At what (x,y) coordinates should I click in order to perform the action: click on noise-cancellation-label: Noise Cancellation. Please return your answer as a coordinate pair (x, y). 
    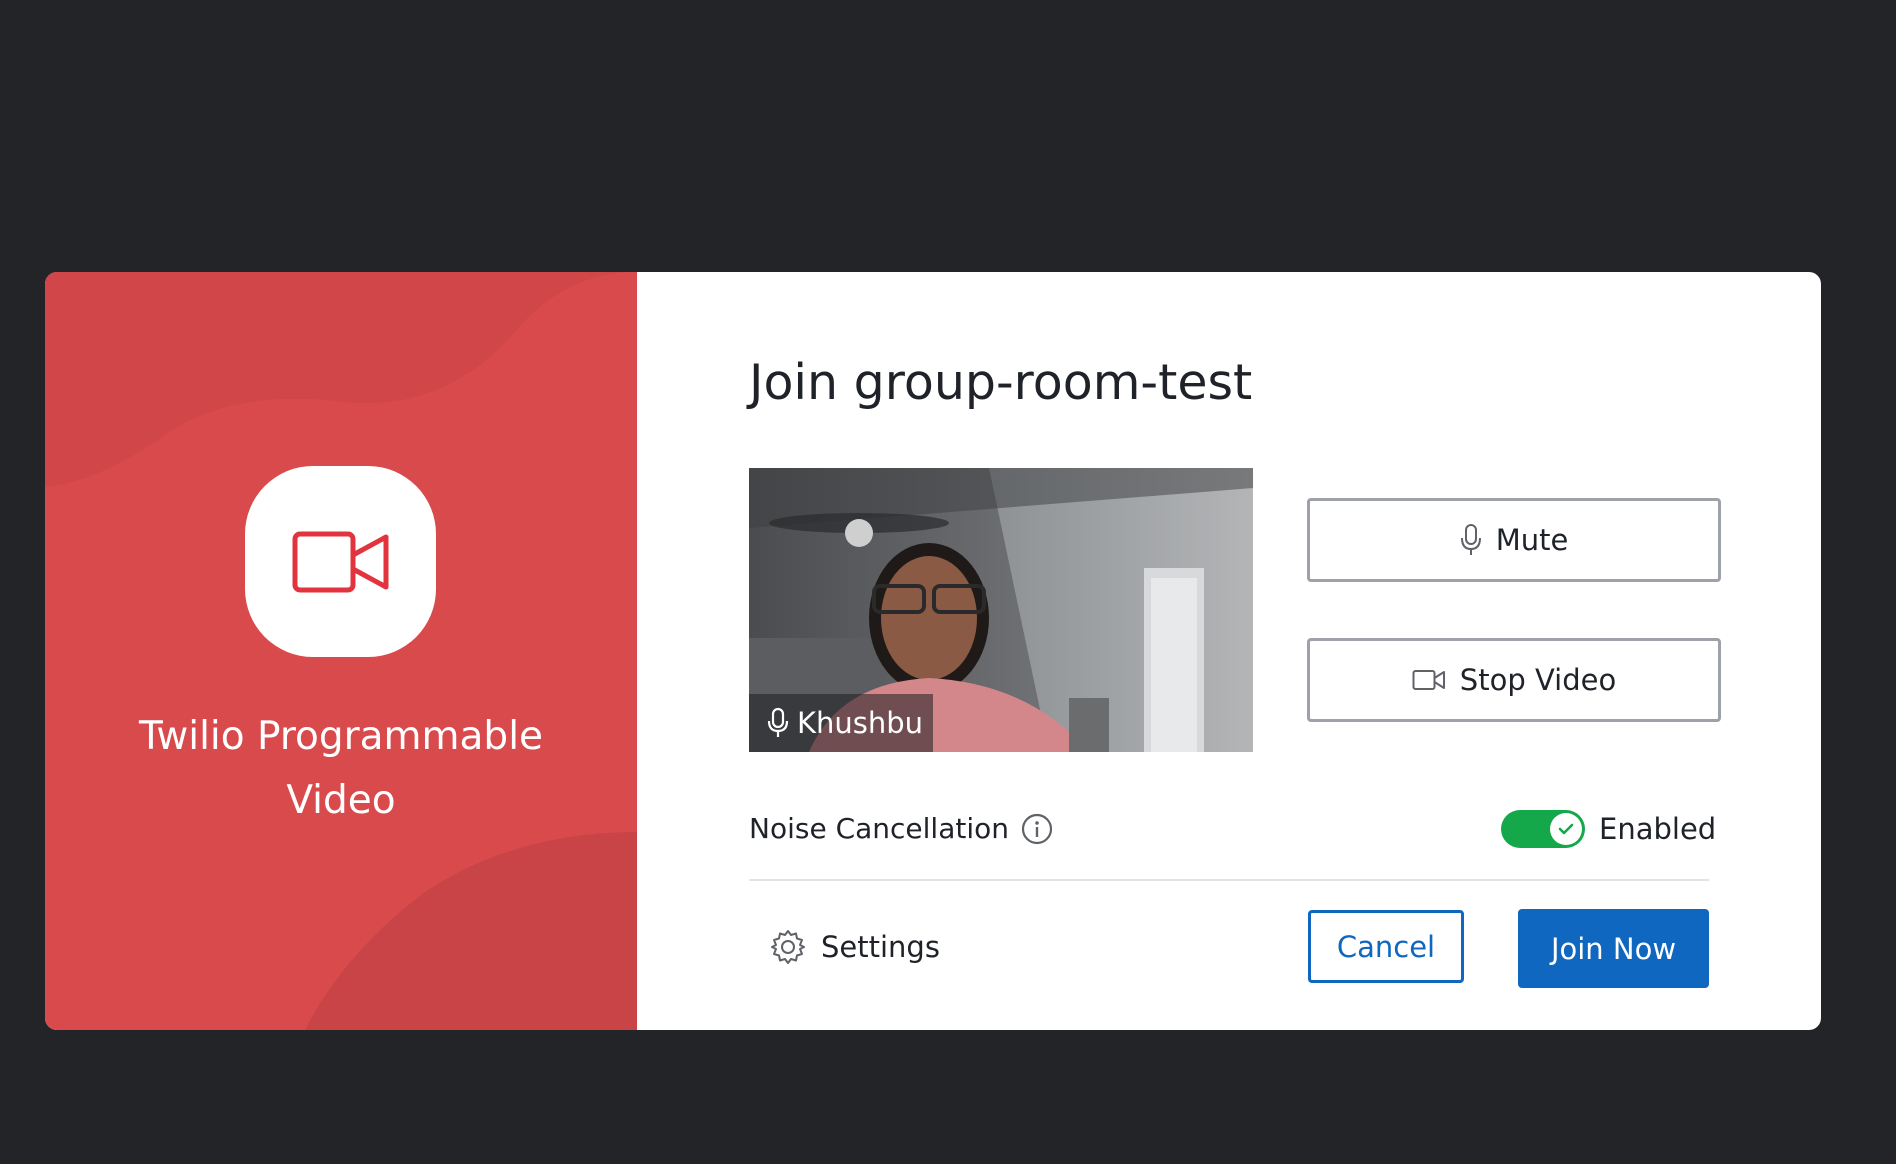
    Looking at the image, I should click on (879, 828).